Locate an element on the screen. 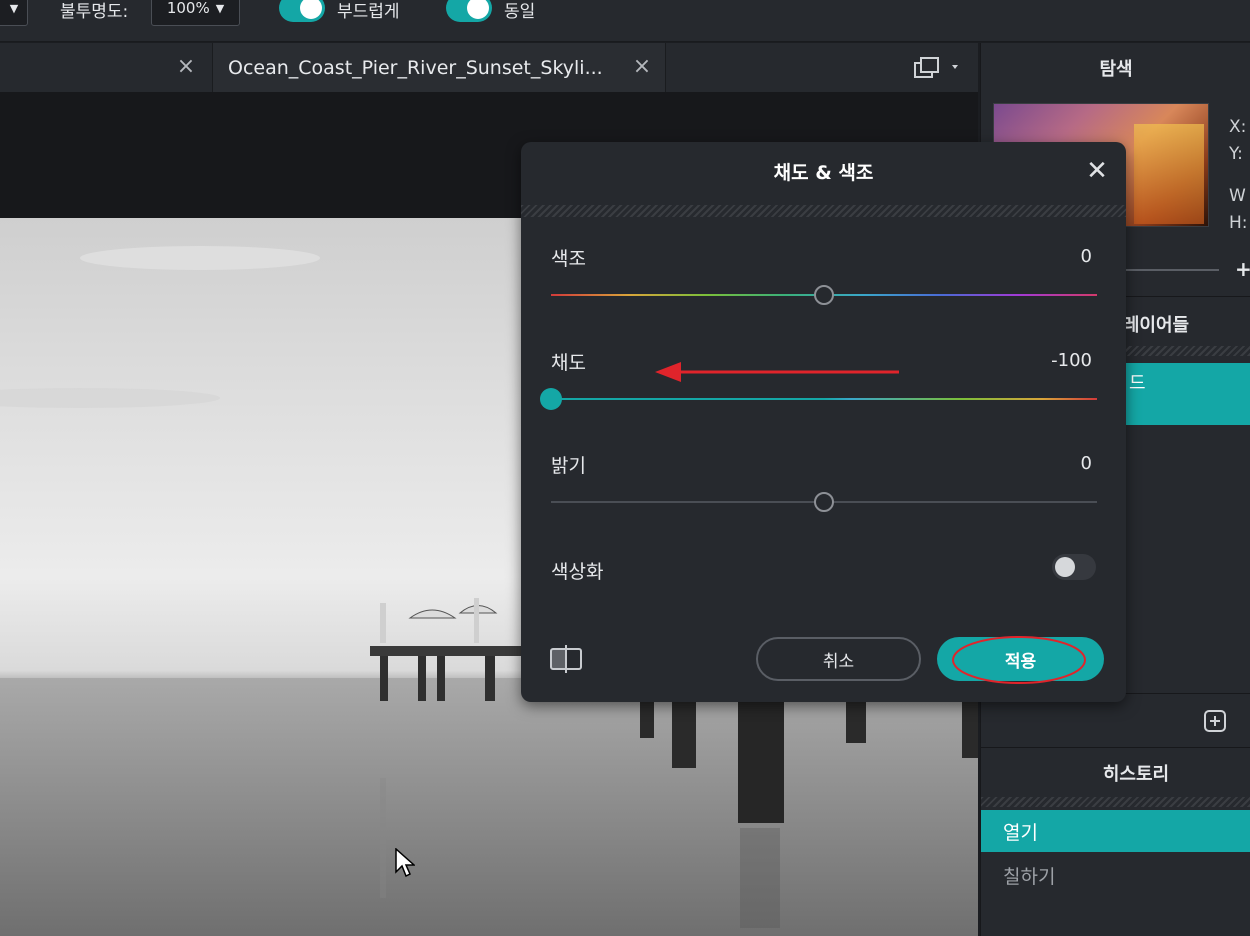  brightness-value: 0 is located at coordinates (1086, 463).